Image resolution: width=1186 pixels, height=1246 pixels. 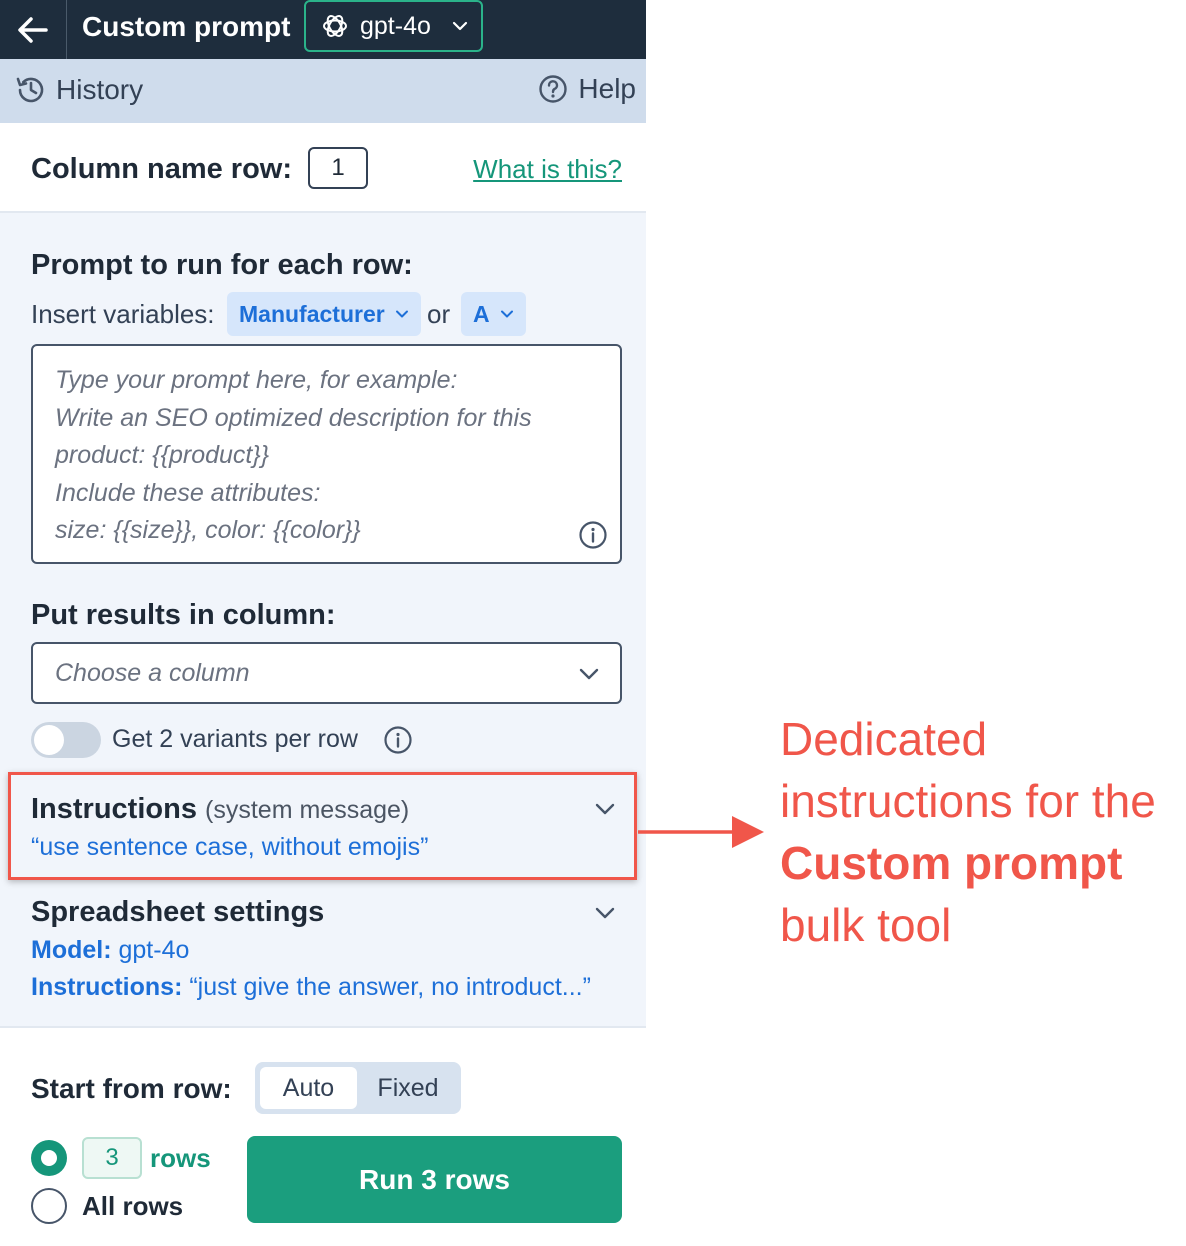 I want to click on start-mode-segmented-control: Auto Fixed, so click(x=358, y=1088).